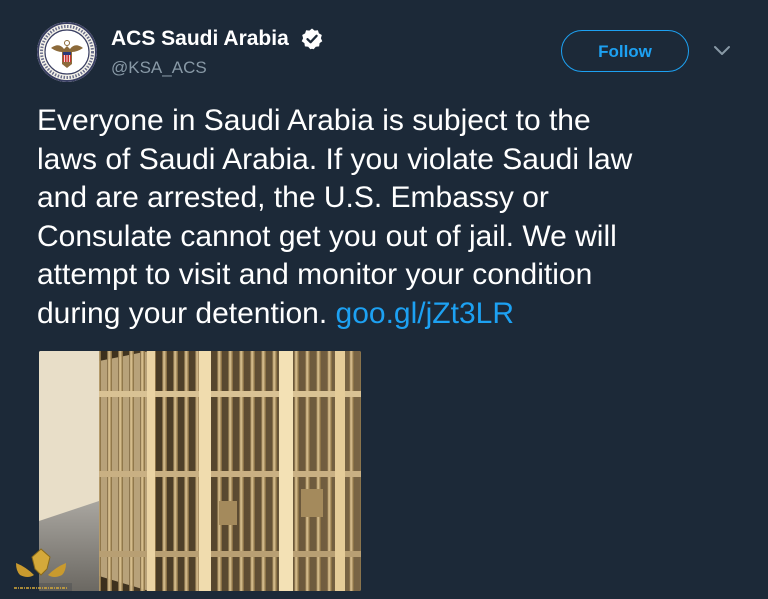  What do you see at coordinates (182, 313) in the screenshot?
I see `tweet-text-line: during your detention.` at bounding box center [182, 313].